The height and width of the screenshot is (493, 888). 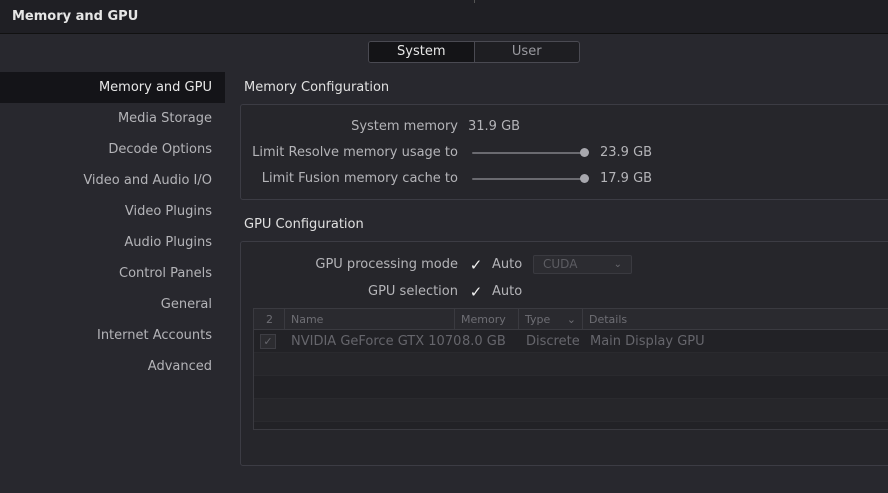 I want to click on gpu-name-header: Name, so click(x=369, y=319).